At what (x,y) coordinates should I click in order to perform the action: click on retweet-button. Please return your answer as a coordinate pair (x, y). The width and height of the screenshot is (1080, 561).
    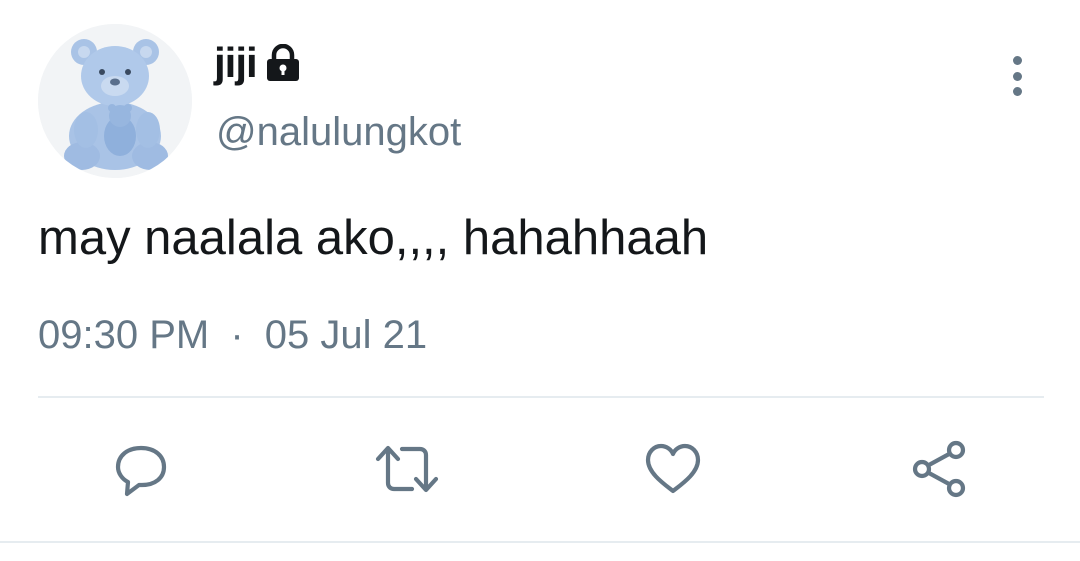
    Looking at the image, I should click on (407, 469).